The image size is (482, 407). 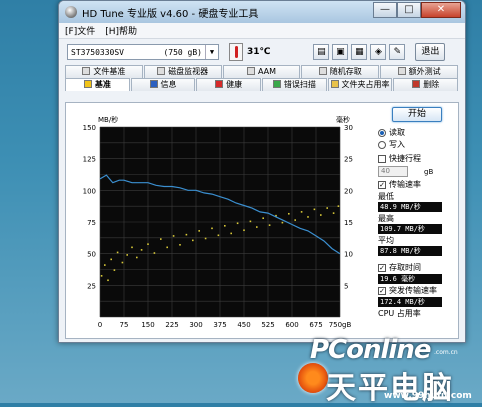 I want to click on save-icon: ▦, so click(x=359, y=52).